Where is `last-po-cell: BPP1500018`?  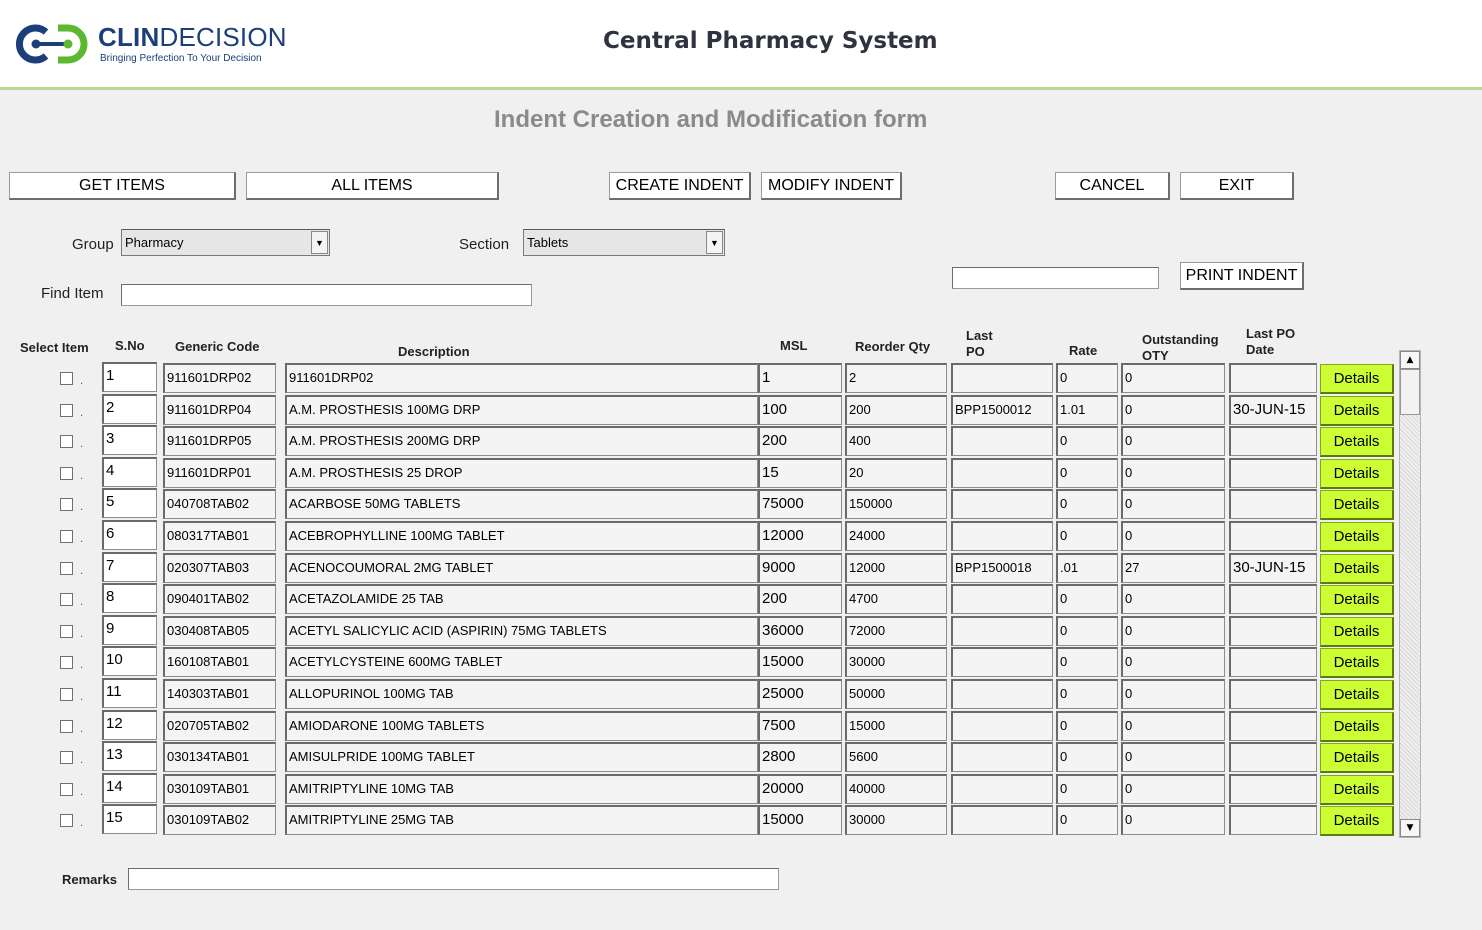
last-po-cell: BPP1500018 is located at coordinates (1002, 567).